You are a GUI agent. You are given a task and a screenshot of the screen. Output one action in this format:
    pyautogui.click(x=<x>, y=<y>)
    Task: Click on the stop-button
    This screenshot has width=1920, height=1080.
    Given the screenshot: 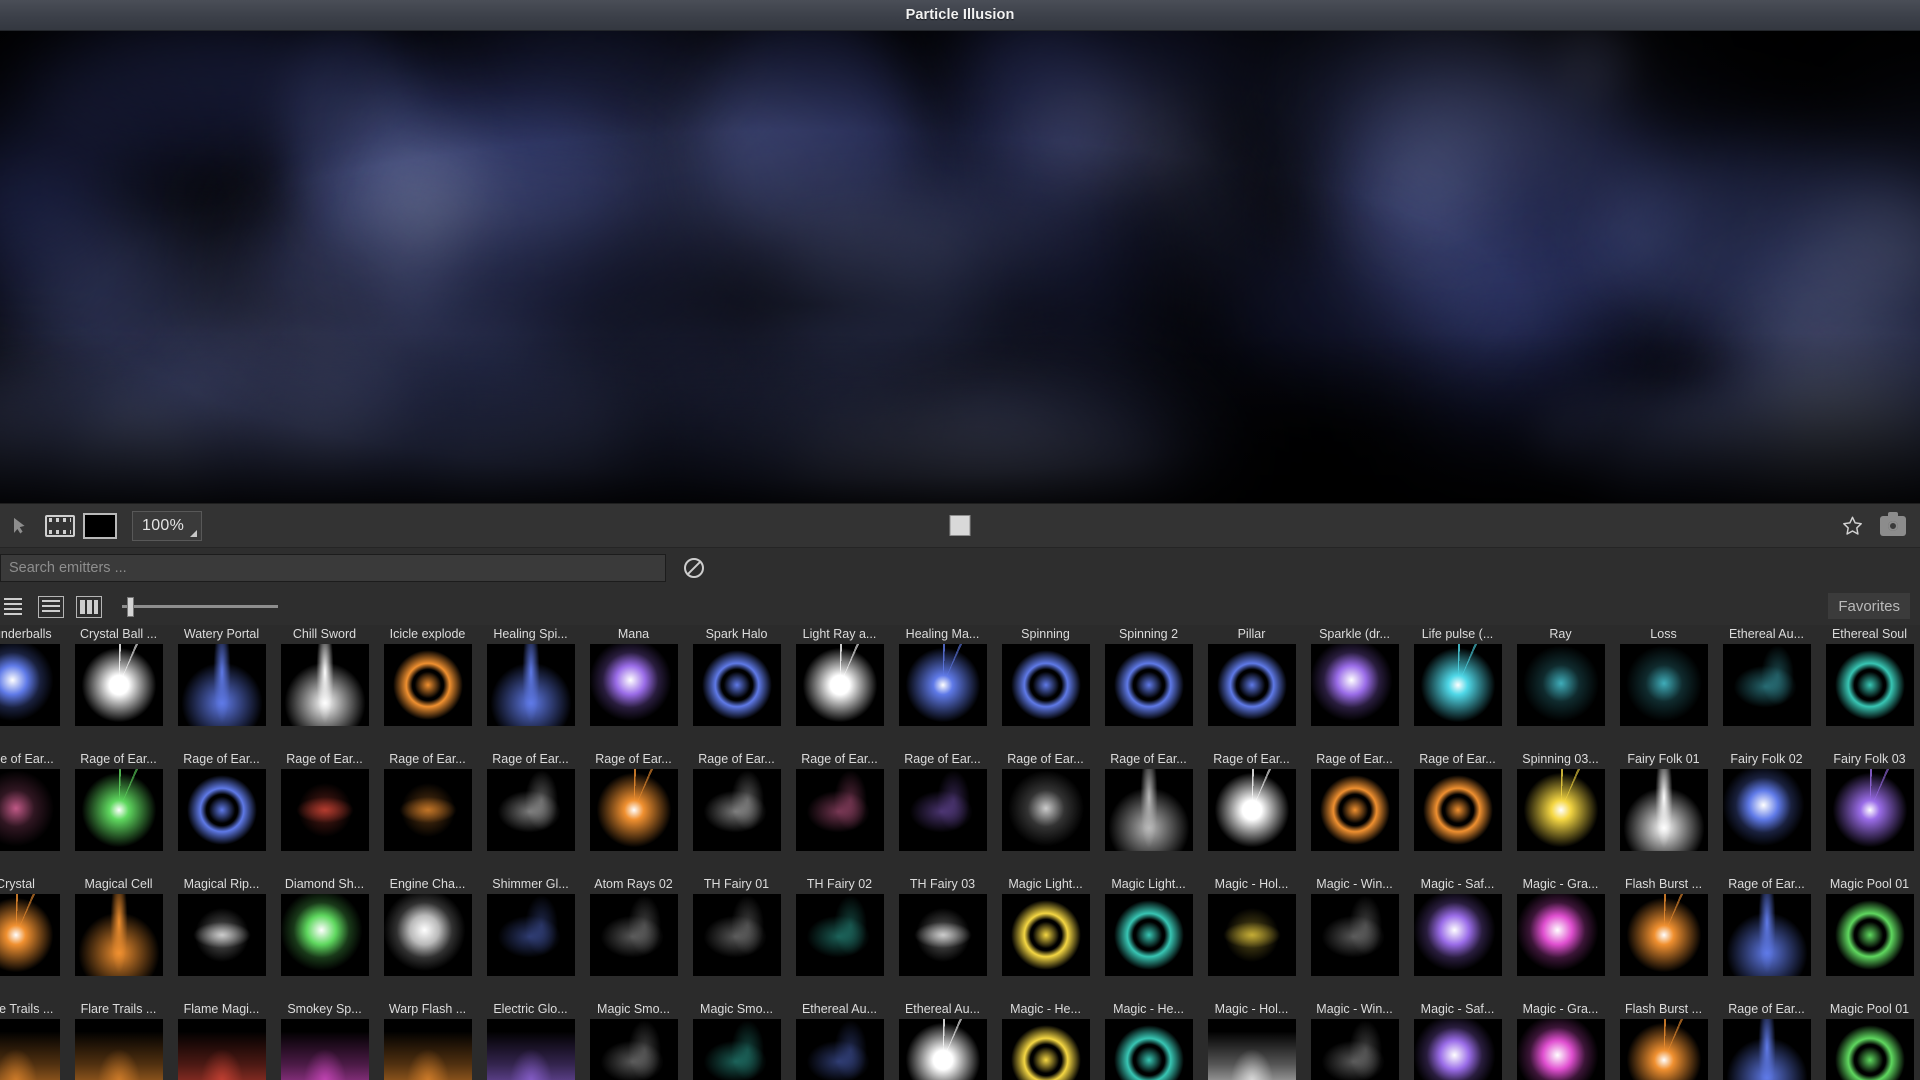 What is the action you would take?
    pyautogui.click(x=960, y=525)
    